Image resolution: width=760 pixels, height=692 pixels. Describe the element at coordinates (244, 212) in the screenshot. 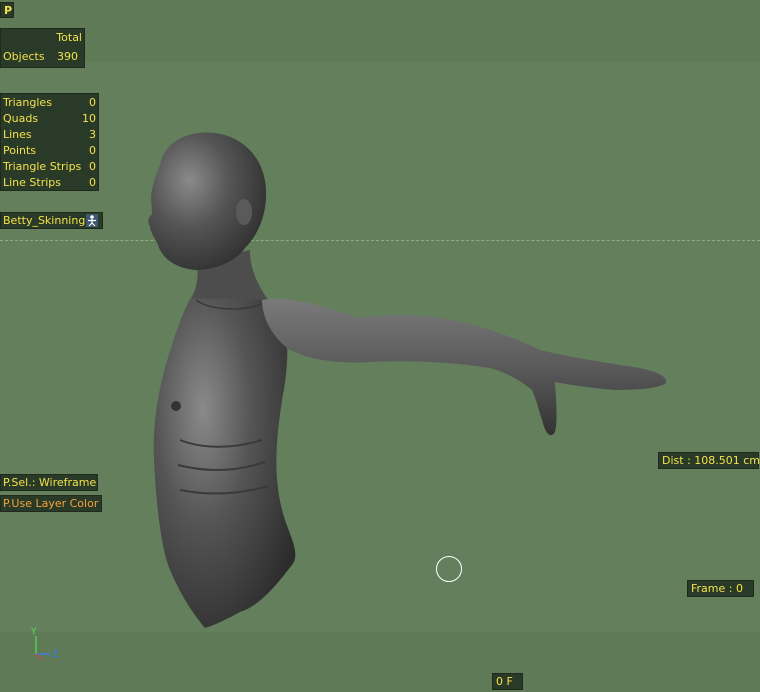

I see `model-ear` at that location.